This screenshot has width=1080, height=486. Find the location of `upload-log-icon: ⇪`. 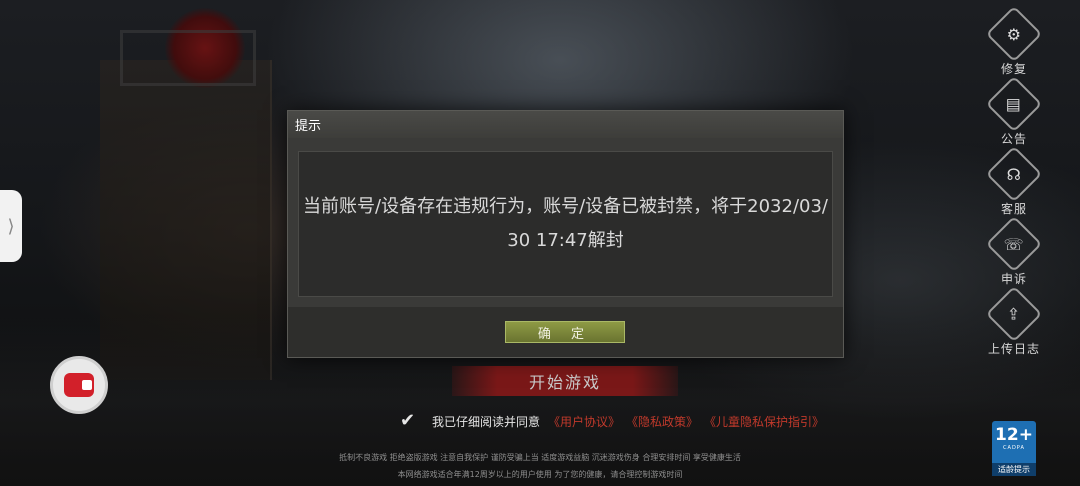

upload-log-icon: ⇪ is located at coordinates (1014, 314).